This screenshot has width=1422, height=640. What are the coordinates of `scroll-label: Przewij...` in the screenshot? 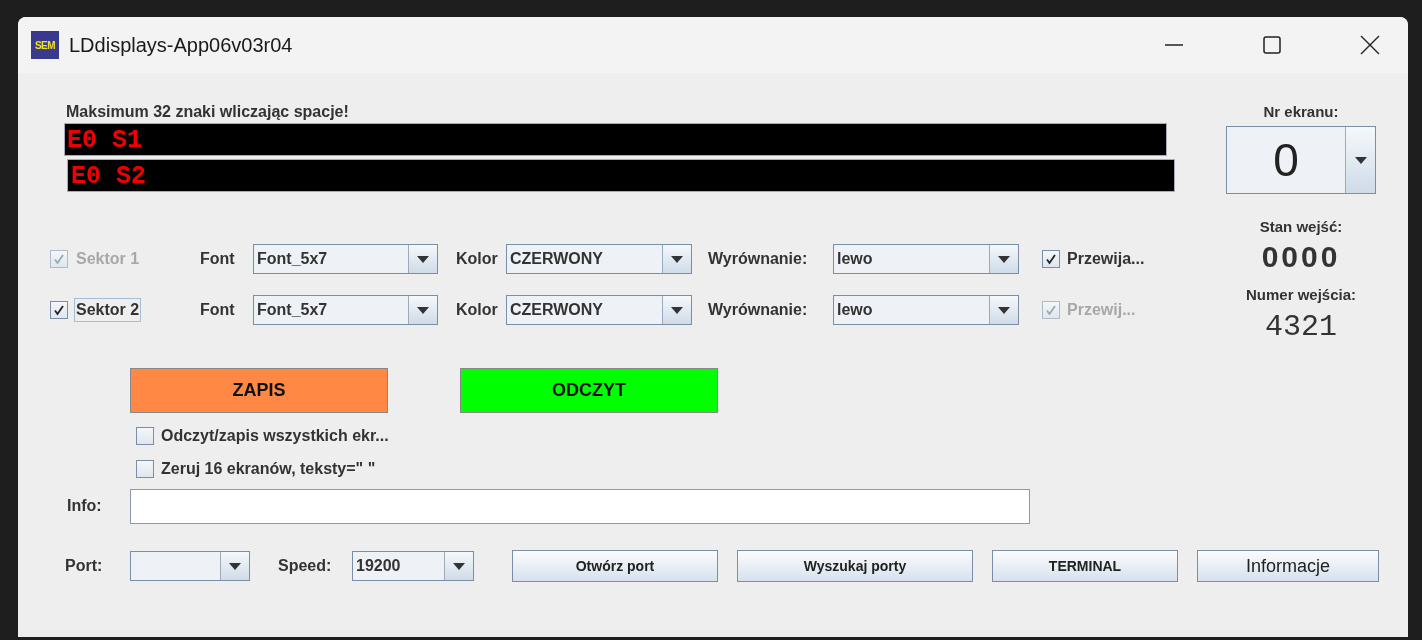 It's located at (1101, 310).